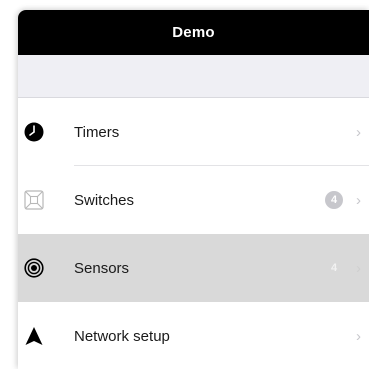  What do you see at coordinates (34, 200) in the screenshot?
I see `switch-icon` at bounding box center [34, 200].